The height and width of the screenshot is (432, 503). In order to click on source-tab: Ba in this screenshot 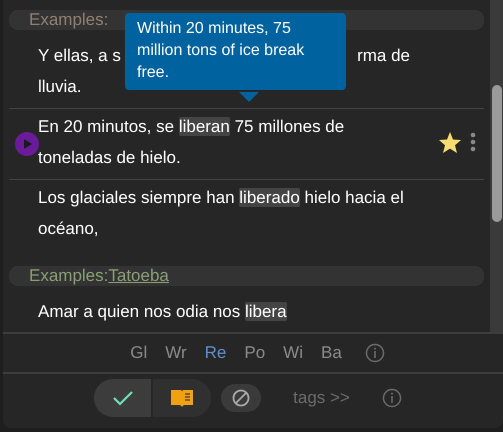, I will do `click(331, 353)`.